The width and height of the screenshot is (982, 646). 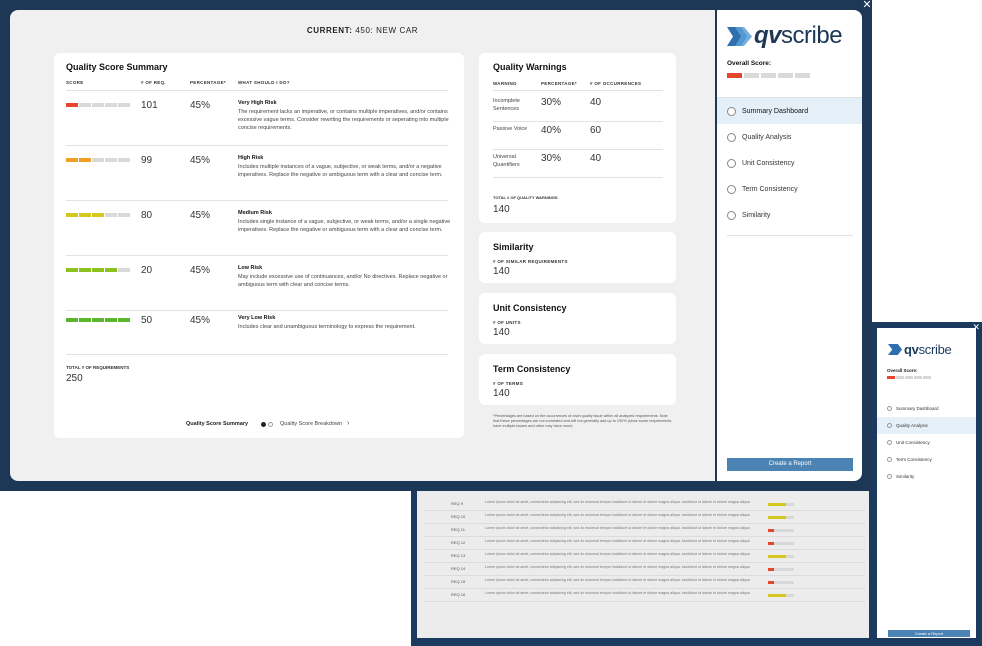 What do you see at coordinates (270, 424) in the screenshot?
I see `pager-dot` at bounding box center [270, 424].